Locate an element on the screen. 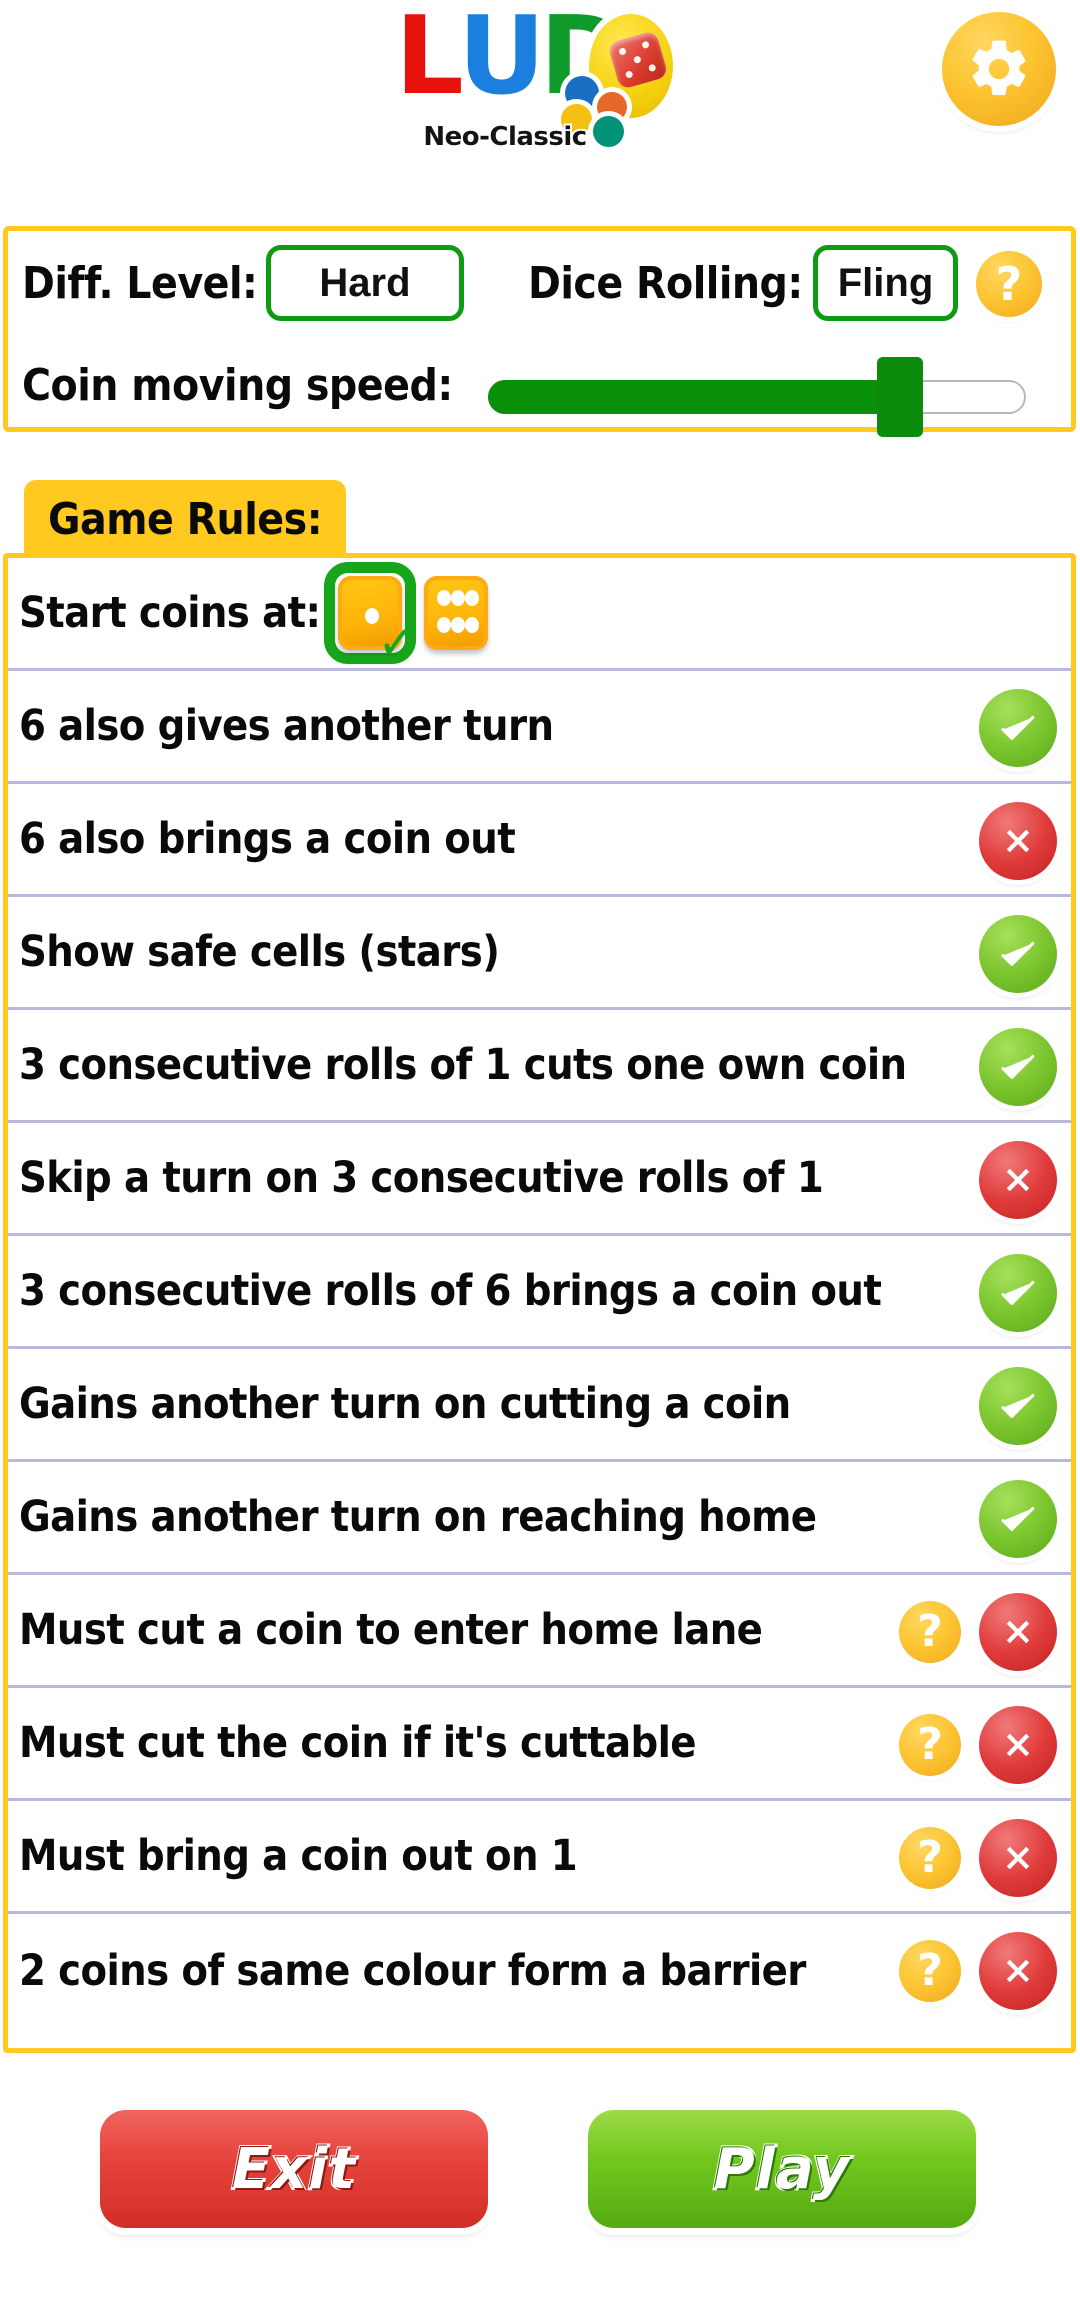 Image resolution: width=1080 pixels, height=2309 pixels. coin-speed-label: Coin moving speed: is located at coordinates (237, 385).